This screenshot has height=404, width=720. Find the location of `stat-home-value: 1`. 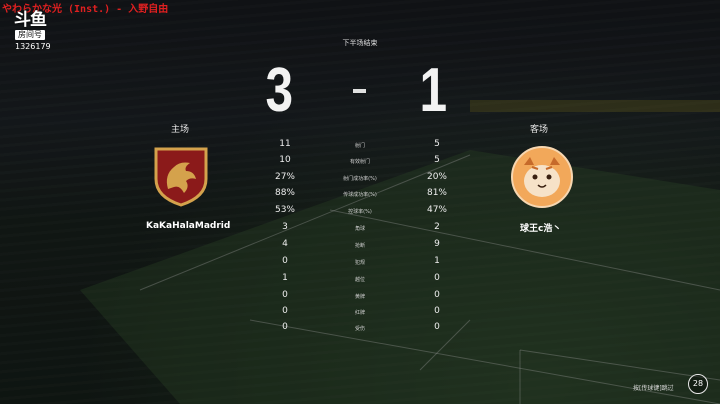

stat-home-value: 1 is located at coordinates (285, 278).